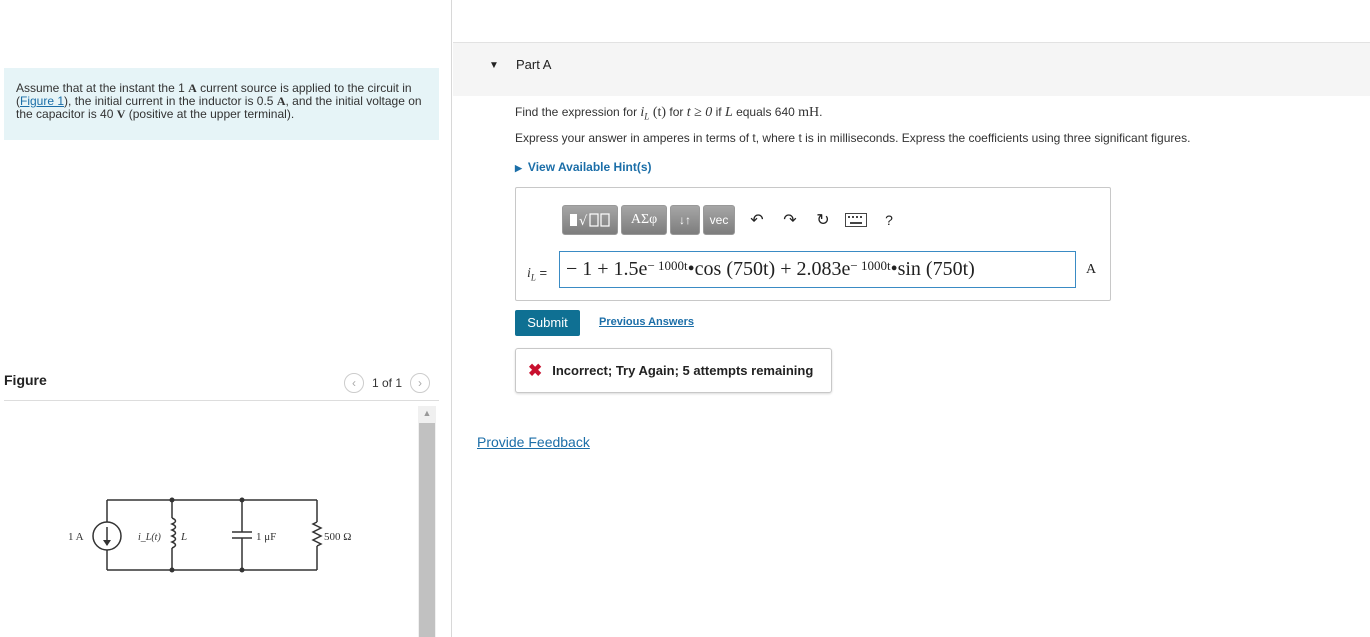 This screenshot has width=1370, height=637. I want to click on problem-text: (positive at the upper terminal)., so click(210, 114).